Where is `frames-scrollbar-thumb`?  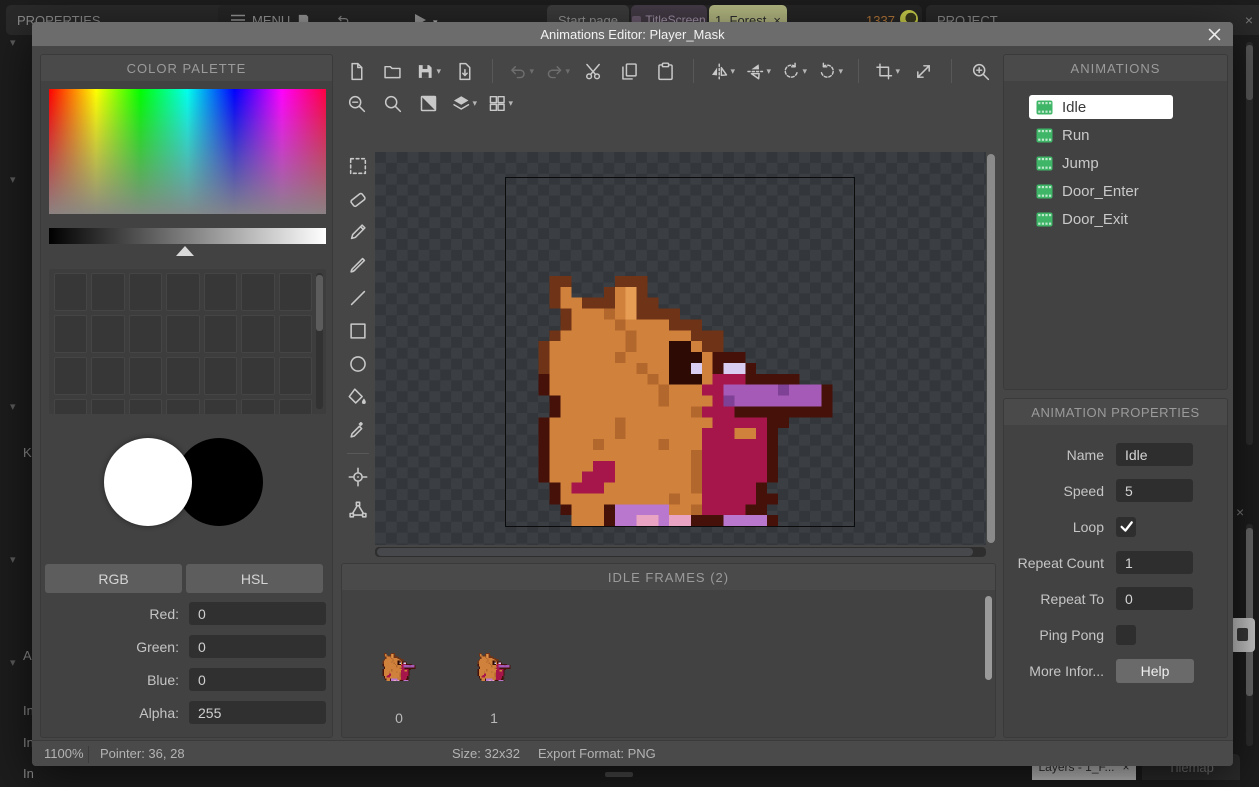
frames-scrollbar-thumb is located at coordinates (988, 638).